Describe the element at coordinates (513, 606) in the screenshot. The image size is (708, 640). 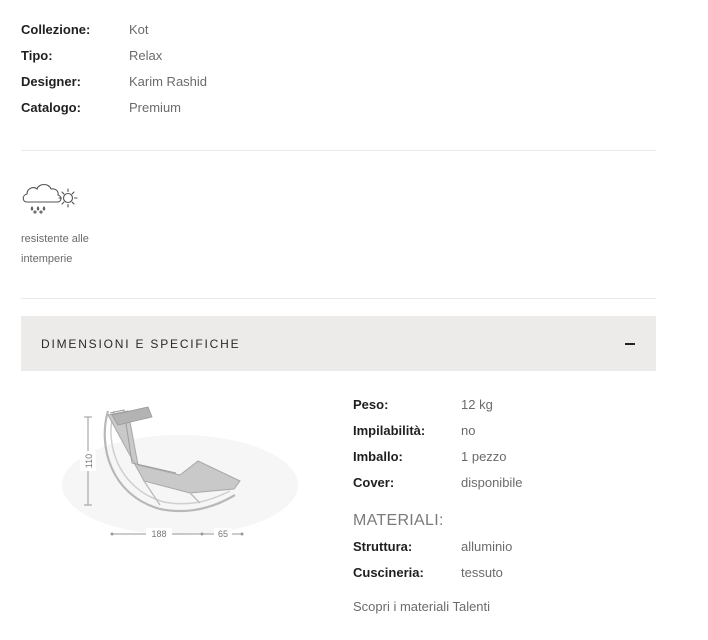
I see `materials-link: Scopri i materiali Talenti` at that location.